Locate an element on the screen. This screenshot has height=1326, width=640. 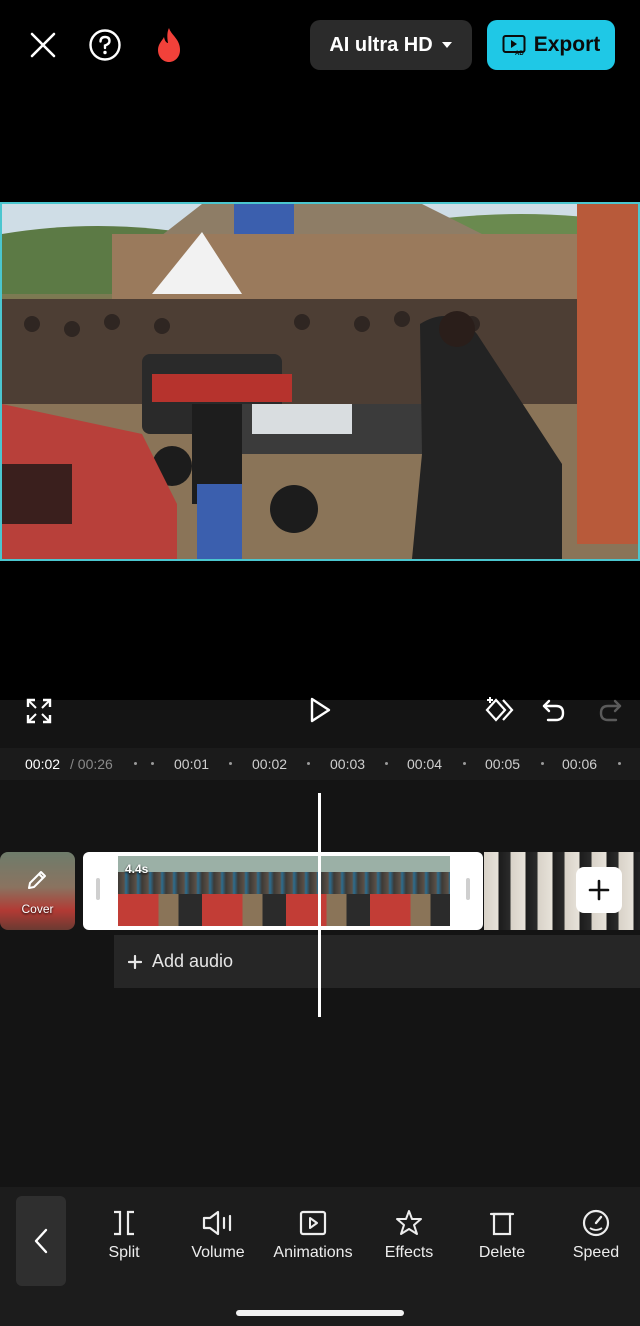
close-icon is located at coordinates (43, 45).